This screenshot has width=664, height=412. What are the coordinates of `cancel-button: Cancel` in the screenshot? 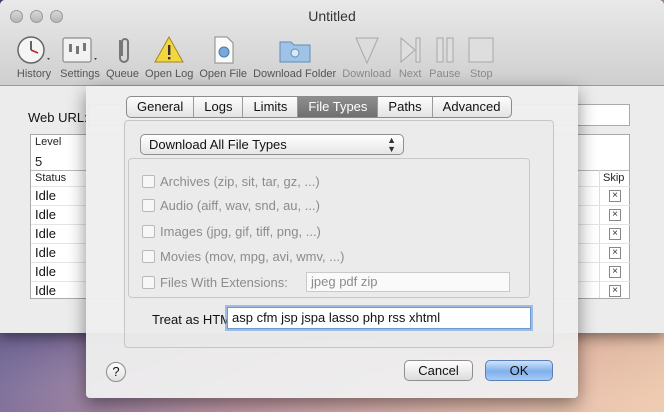 It's located at (438, 370).